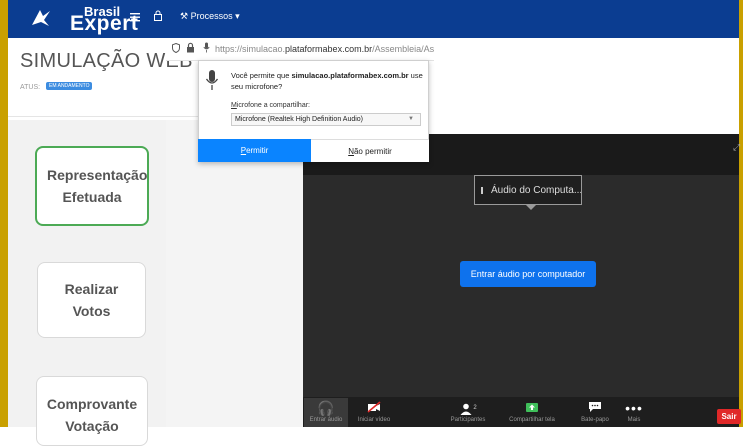  Describe the element at coordinates (326, 408) in the screenshot. I see `headphones-icon: 🎧` at that location.